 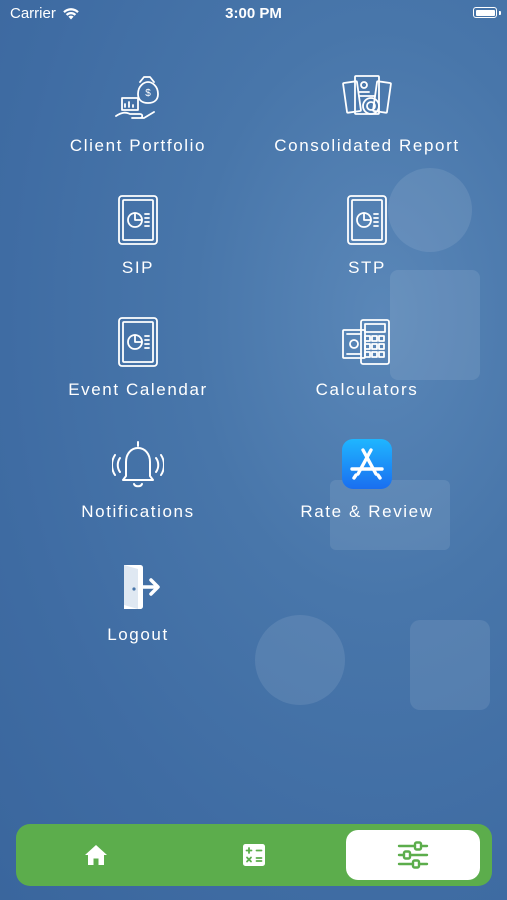 I want to click on menu-notifications: Notifications, so click(x=138, y=480).